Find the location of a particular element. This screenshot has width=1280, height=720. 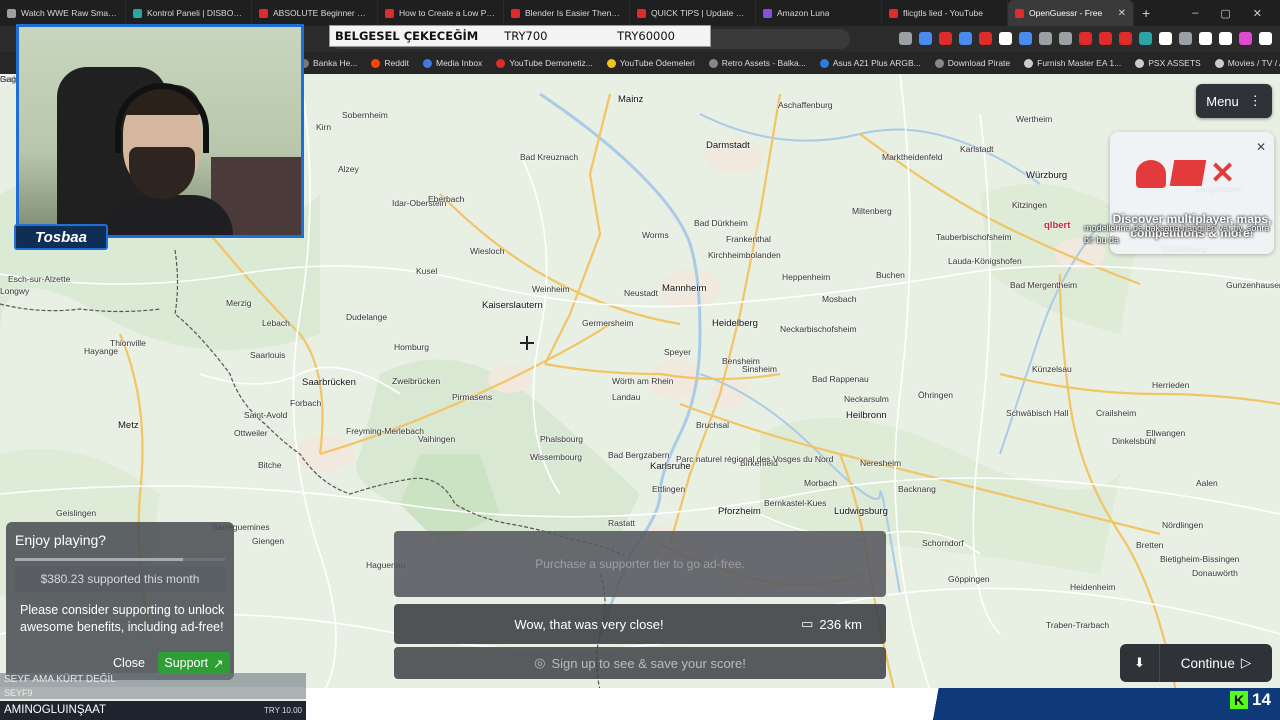

city-label: Landau is located at coordinates (626, 397).